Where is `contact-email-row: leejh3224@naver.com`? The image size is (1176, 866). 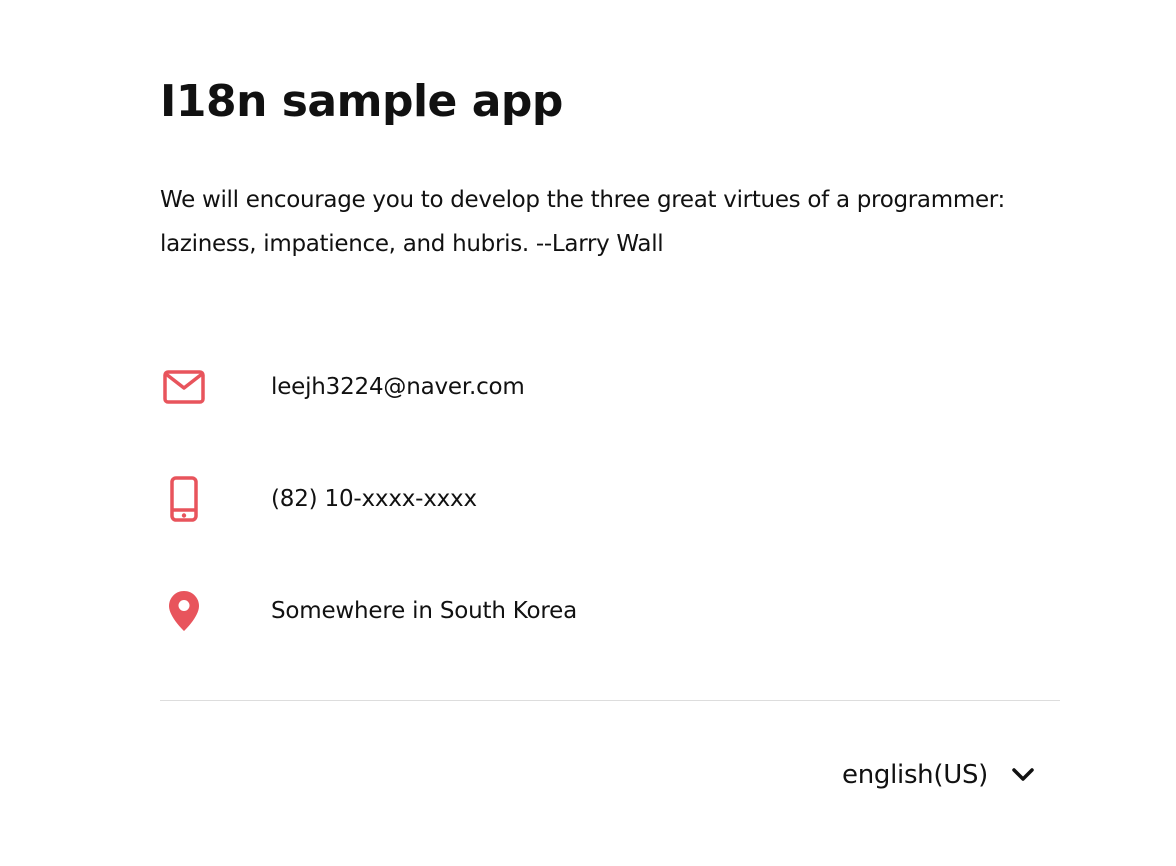 contact-email-row: leejh3224@naver.com is located at coordinates (610, 387).